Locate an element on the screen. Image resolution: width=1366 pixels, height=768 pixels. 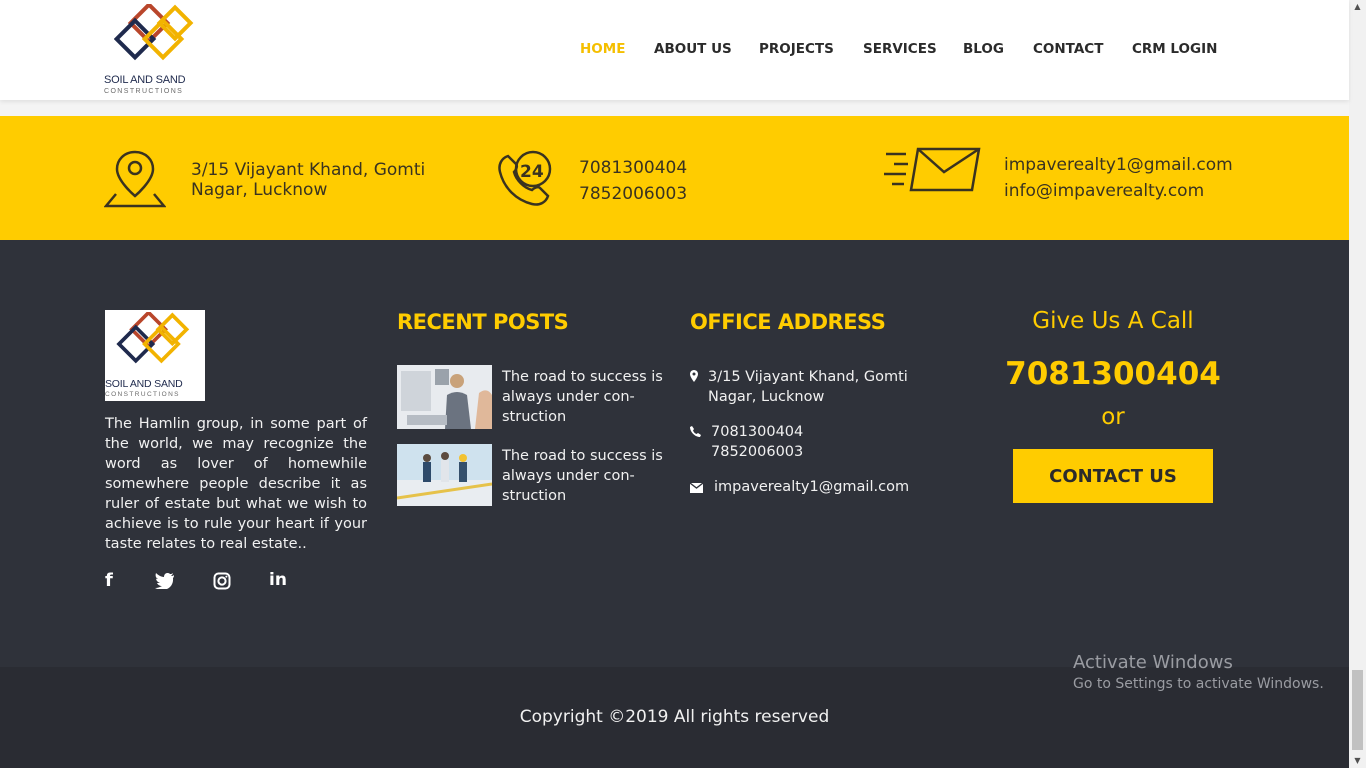
footer-logo-subtitle: CONSTRUCTIONS is located at coordinates (142, 394).